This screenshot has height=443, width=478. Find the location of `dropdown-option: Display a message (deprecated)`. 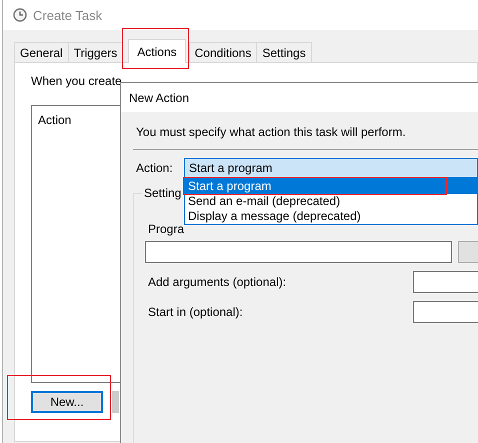

dropdown-option: Display a message (deprecated) is located at coordinates (331, 216).